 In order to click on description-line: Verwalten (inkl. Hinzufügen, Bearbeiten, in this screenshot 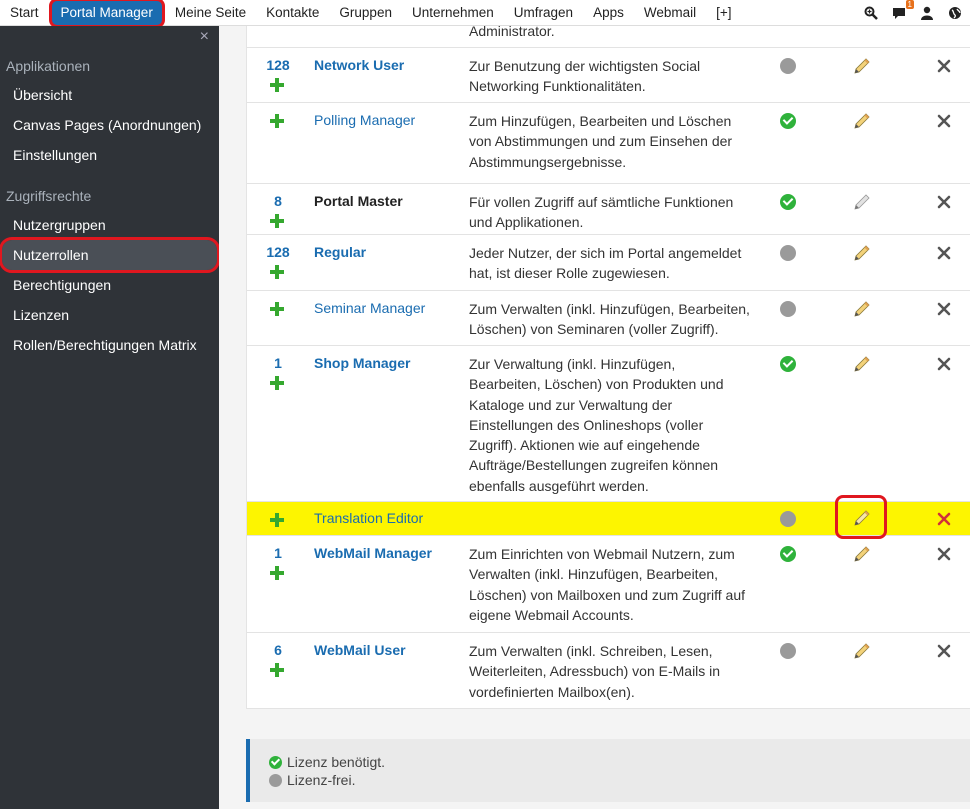, I will do `click(594, 574)`.